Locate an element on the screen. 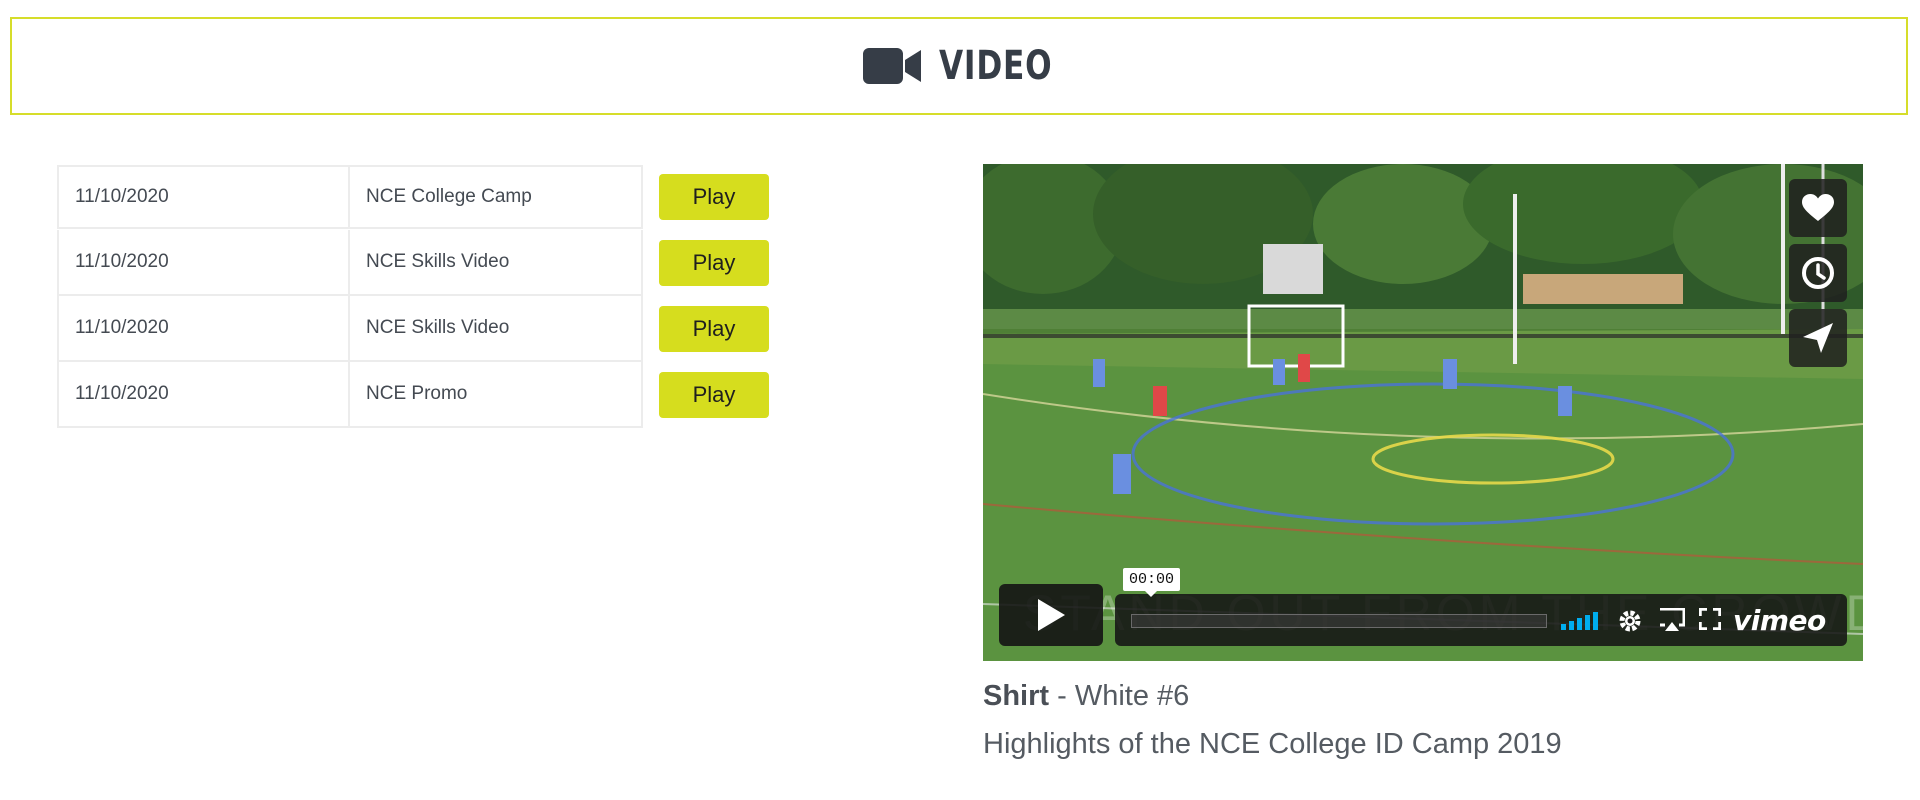  play-pause-button is located at coordinates (1051, 615).